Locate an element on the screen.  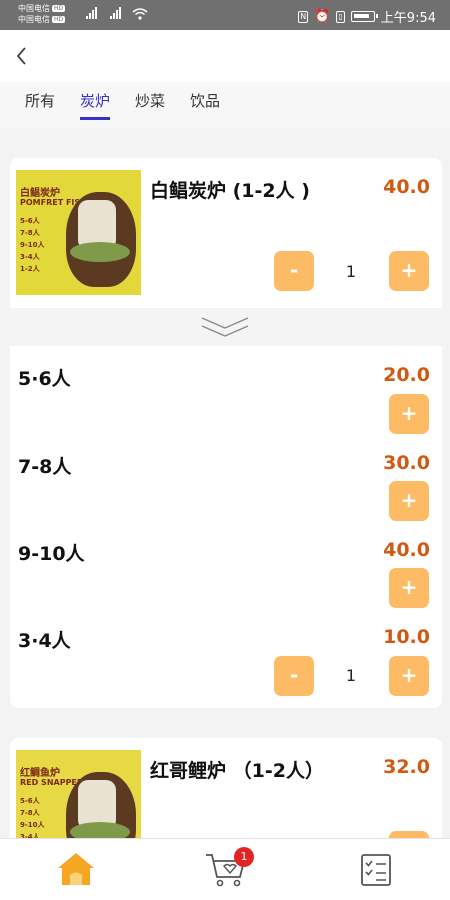
tab-stir-fry: 炒菜 is located at coordinates (150, 100).